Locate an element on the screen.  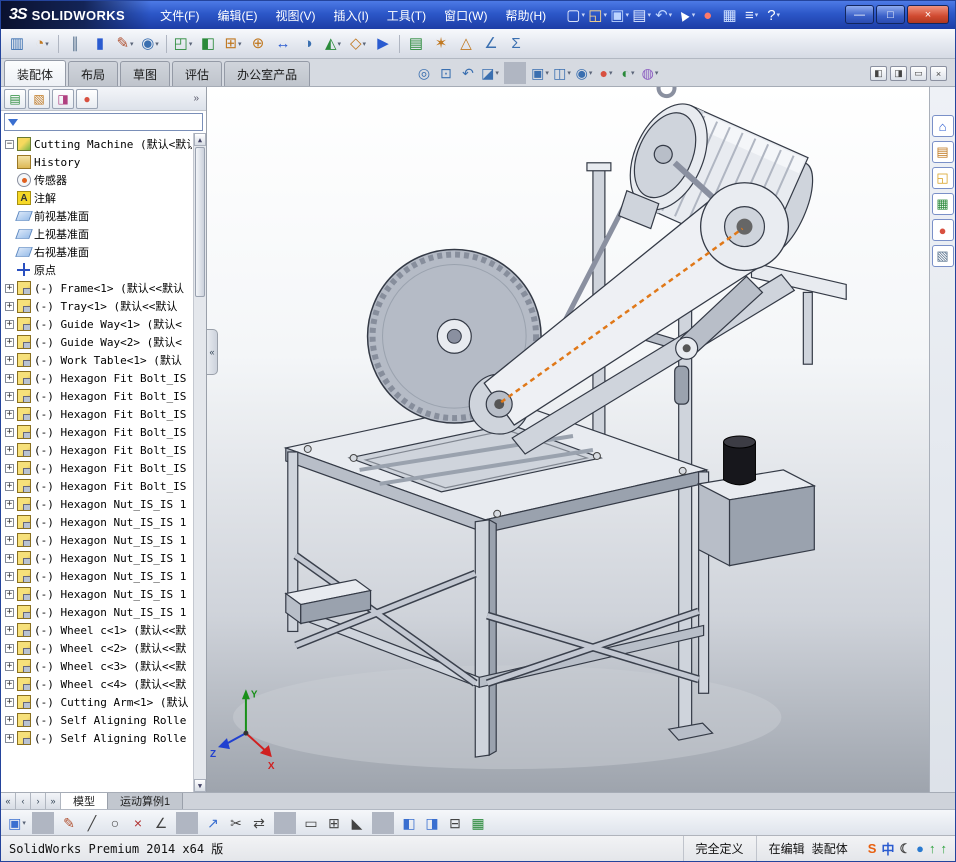
scroll-down-icon: ▼ is located at coordinates (200, 785).